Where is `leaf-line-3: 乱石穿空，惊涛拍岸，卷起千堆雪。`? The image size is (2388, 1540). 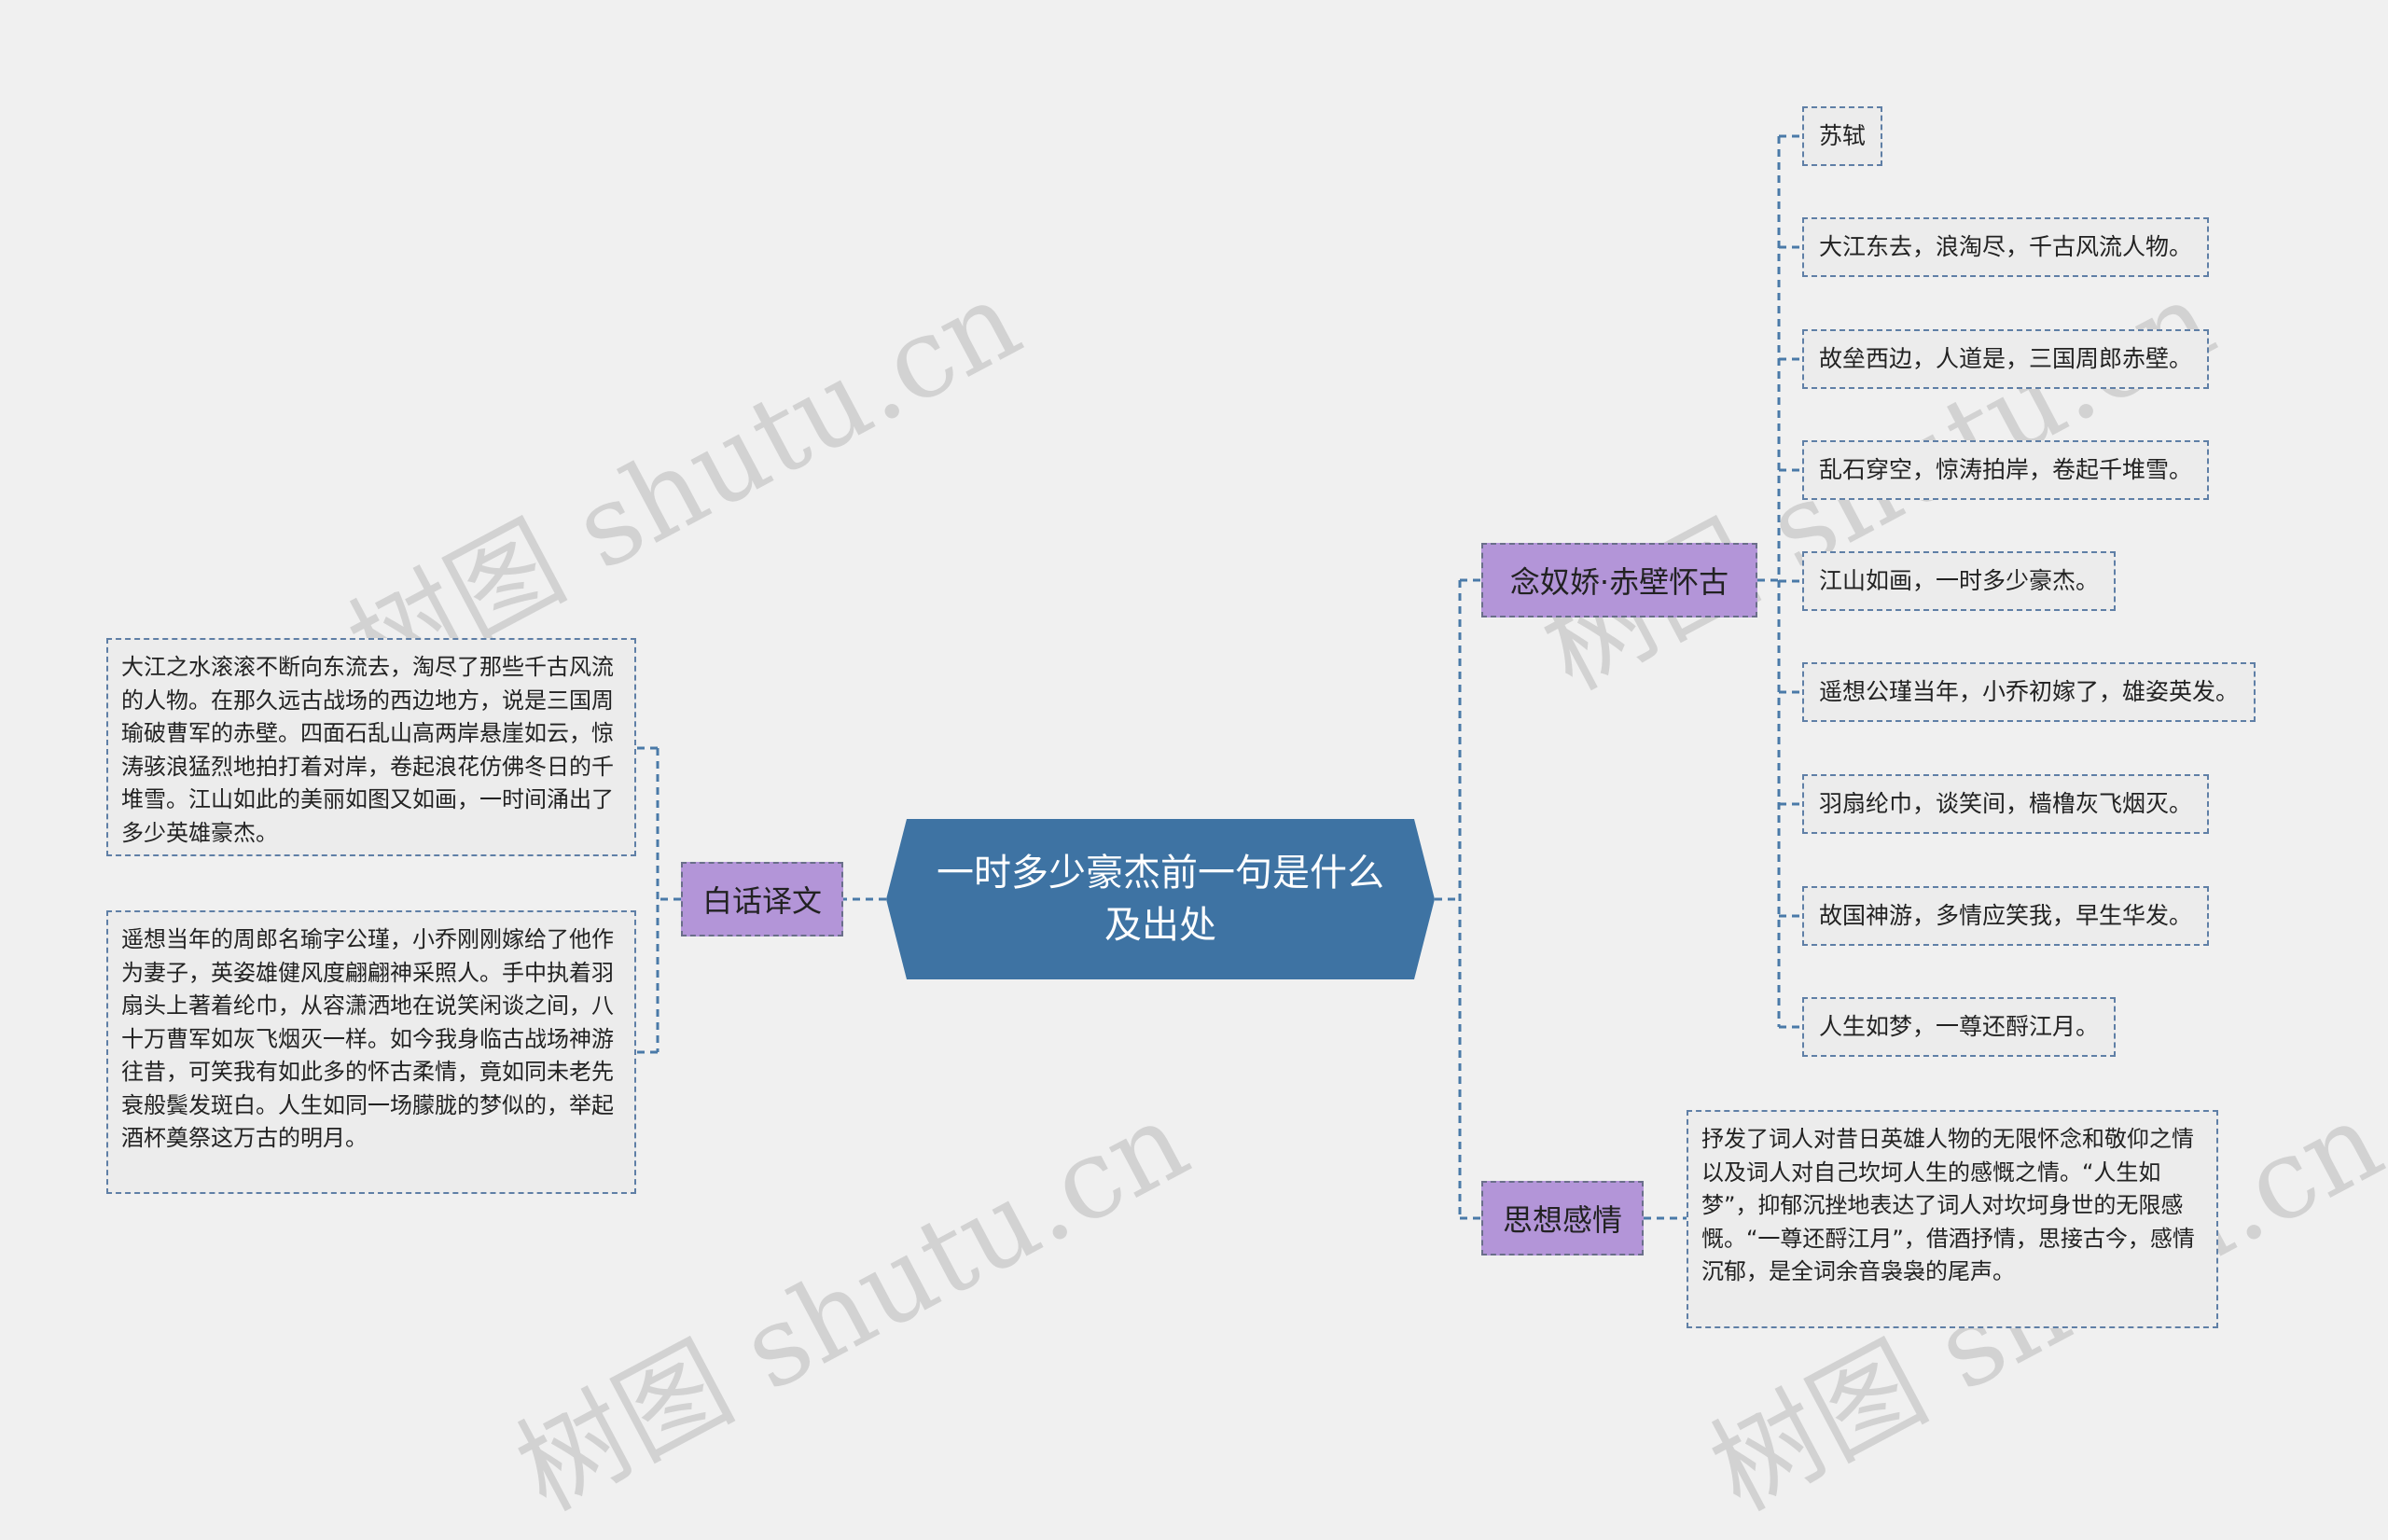 leaf-line-3: 乱石穿空，惊涛拍岸，卷起千堆雪。 is located at coordinates (2006, 470).